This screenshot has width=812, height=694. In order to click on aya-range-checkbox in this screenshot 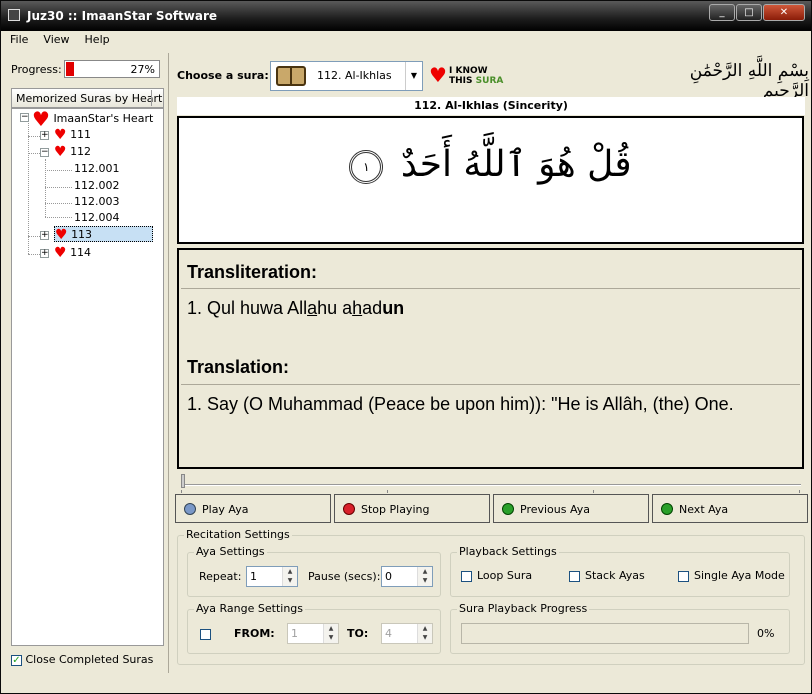, I will do `click(208, 633)`.